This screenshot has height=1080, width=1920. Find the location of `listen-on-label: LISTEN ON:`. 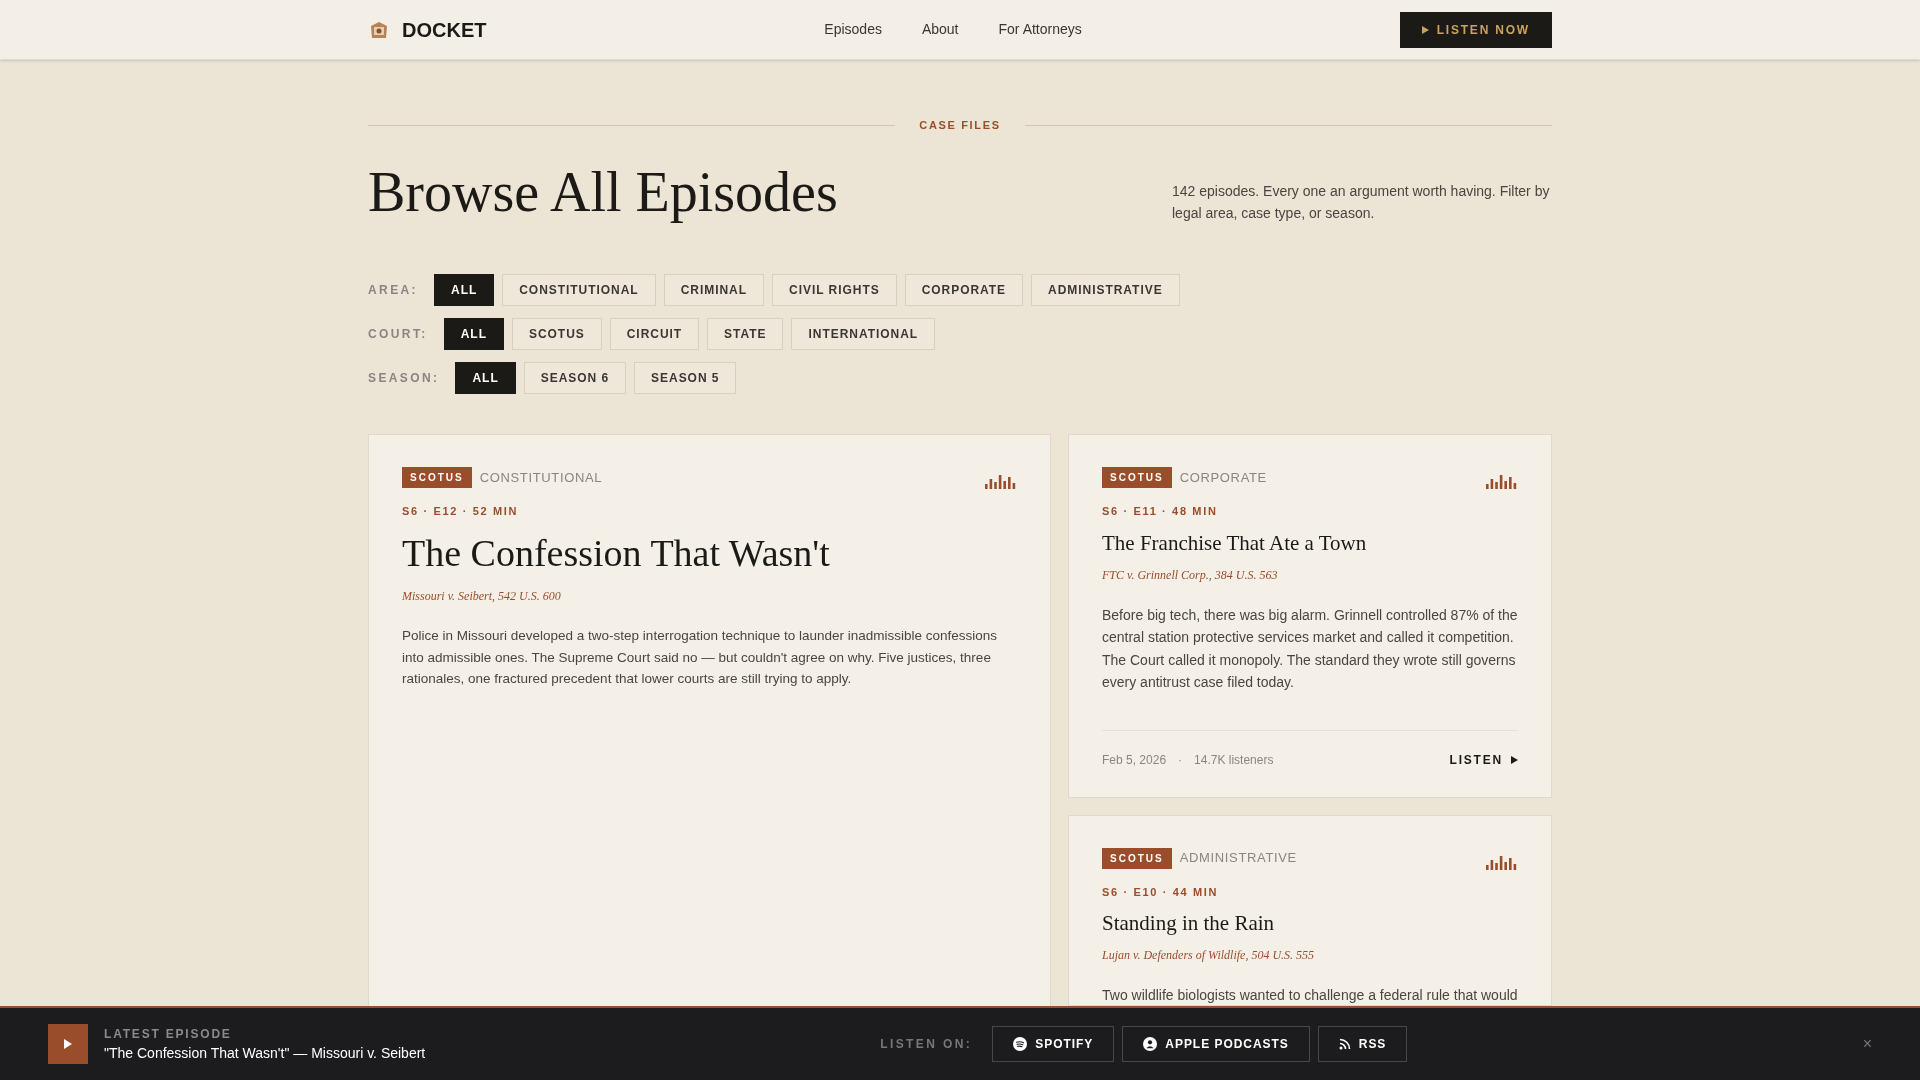

listen-on-label: LISTEN ON: is located at coordinates (926, 1044).